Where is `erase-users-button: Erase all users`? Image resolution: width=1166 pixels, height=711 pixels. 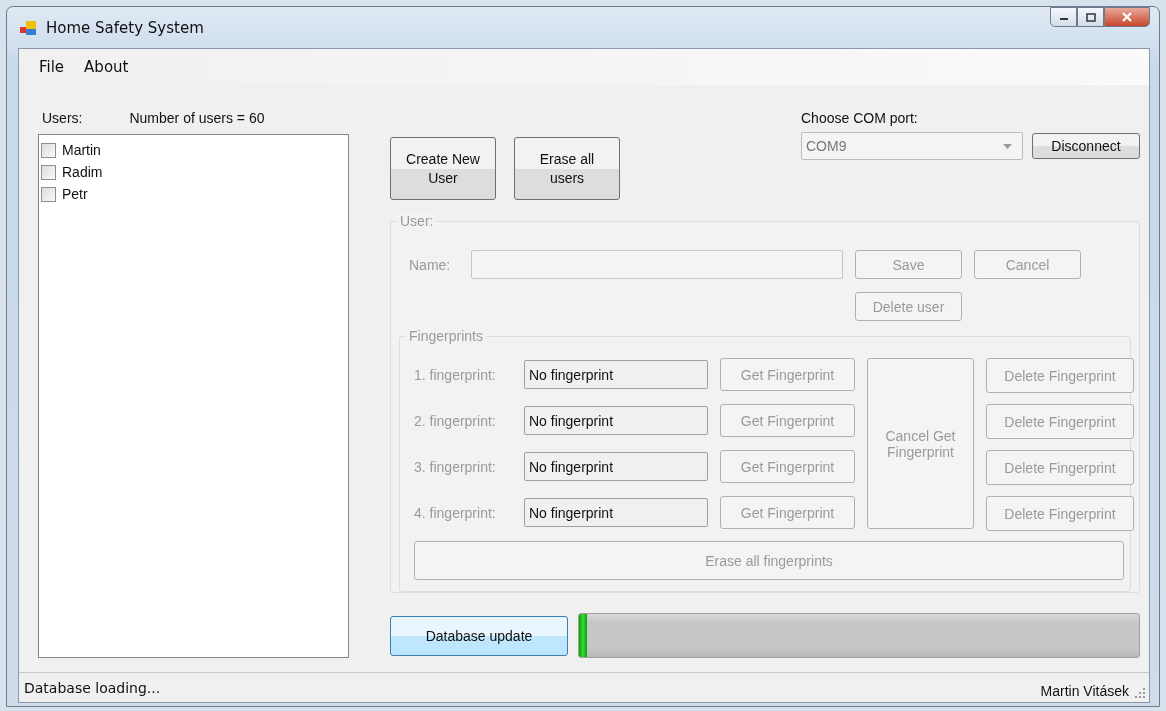 erase-users-button: Erase all users is located at coordinates (567, 168).